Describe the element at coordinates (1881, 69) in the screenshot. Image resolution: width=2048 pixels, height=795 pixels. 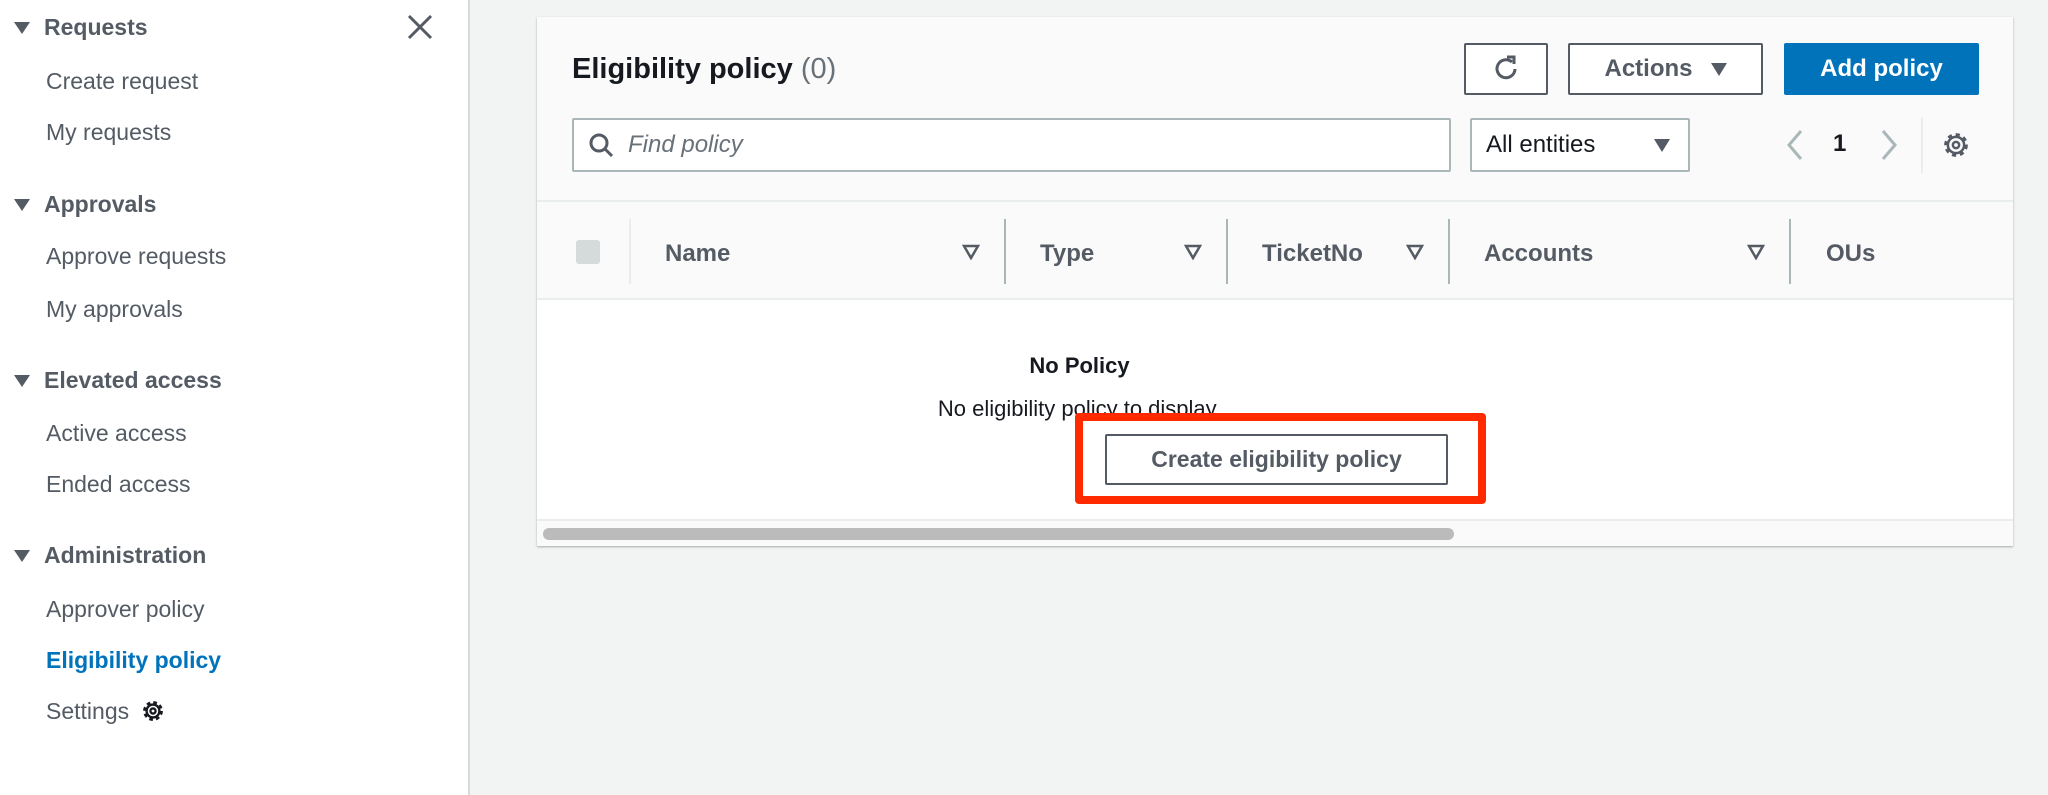
I see `add-policy-button: Add policy` at that location.